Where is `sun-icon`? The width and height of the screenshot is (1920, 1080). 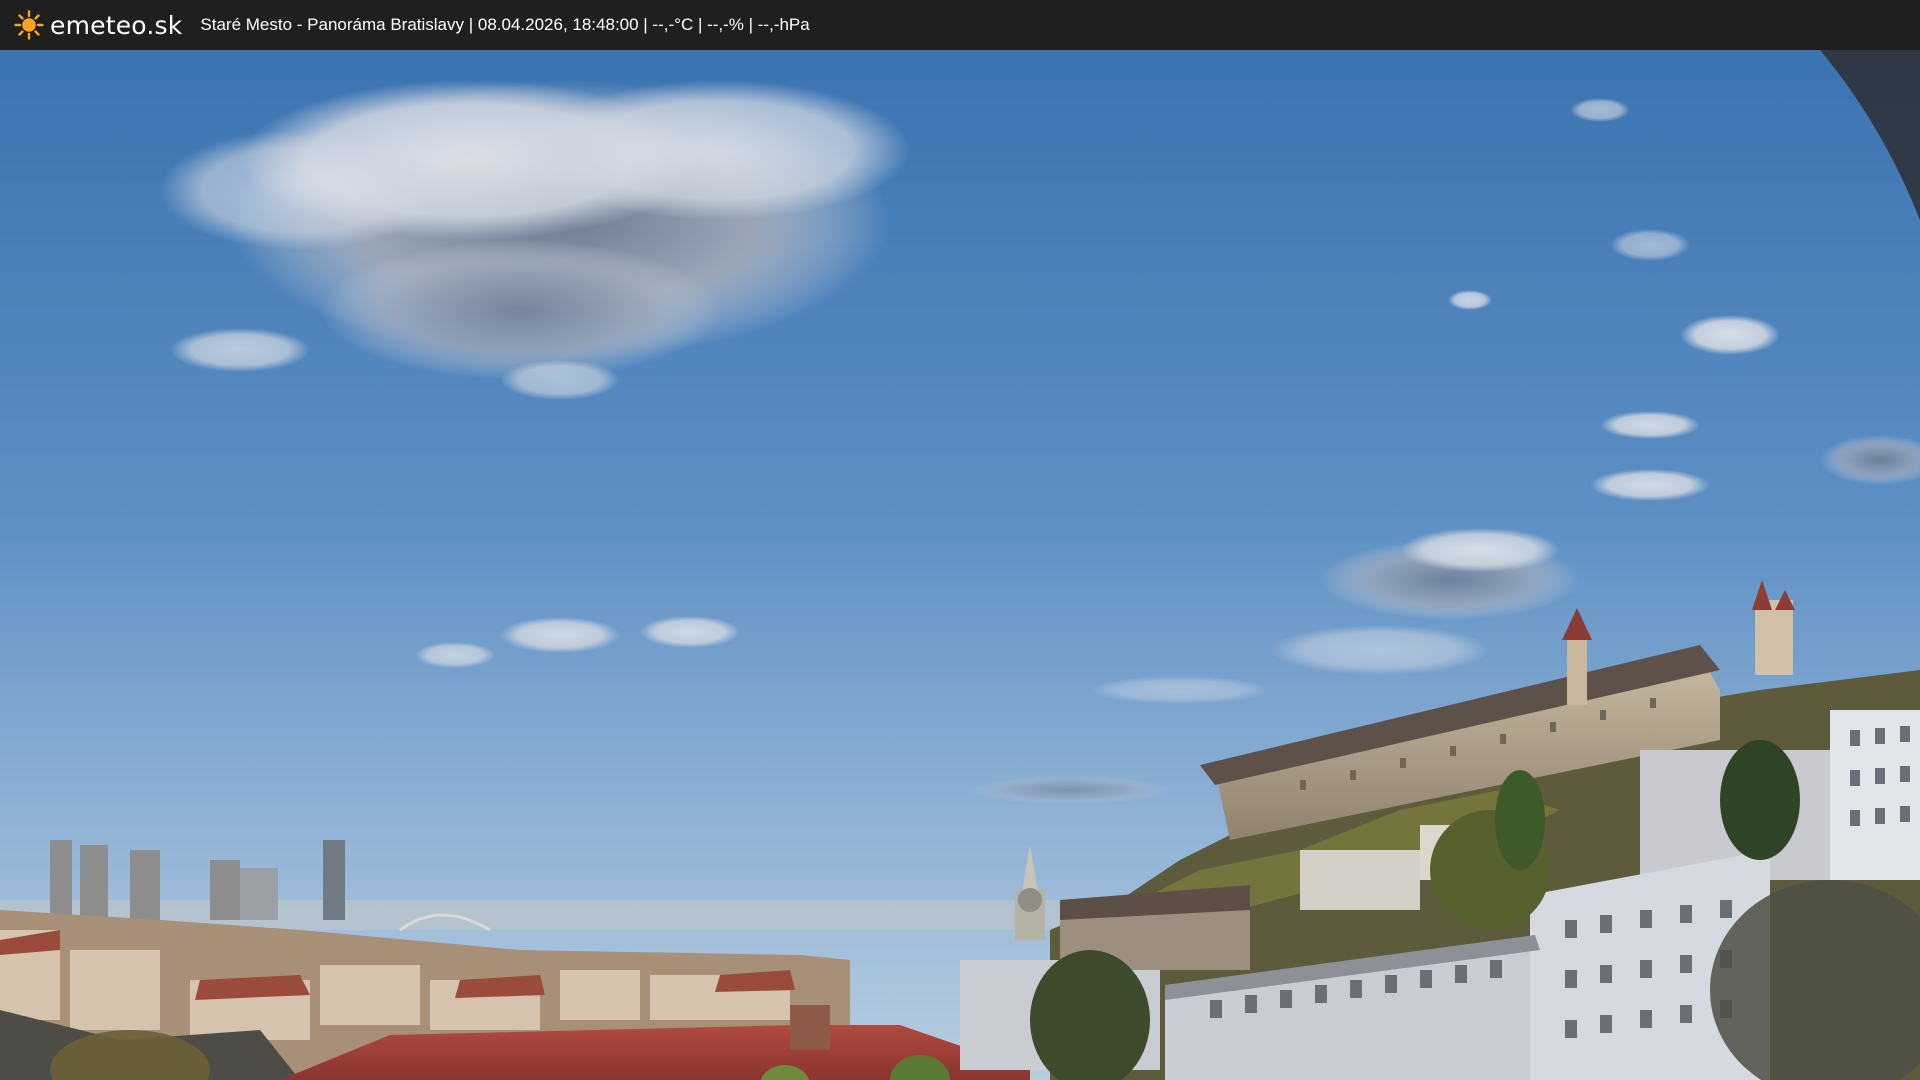
sun-icon is located at coordinates (29, 25).